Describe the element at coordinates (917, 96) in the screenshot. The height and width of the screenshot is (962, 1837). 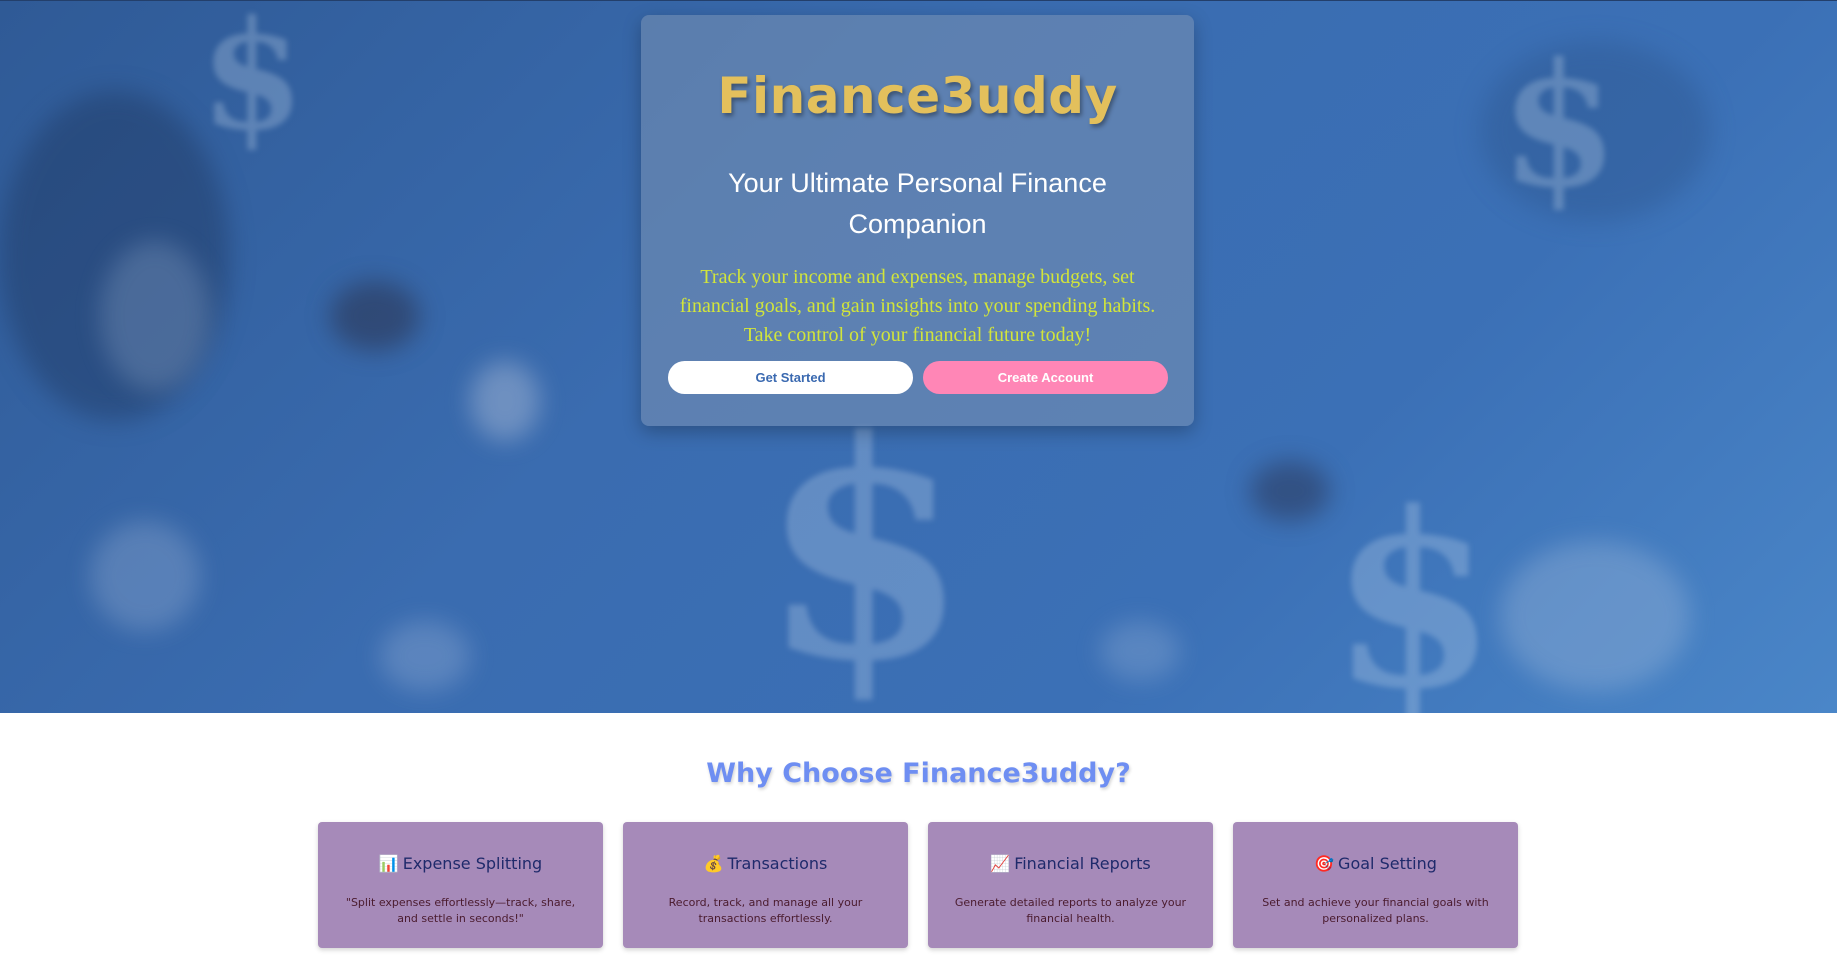
I see `brand-title: Finance3uddy` at that location.